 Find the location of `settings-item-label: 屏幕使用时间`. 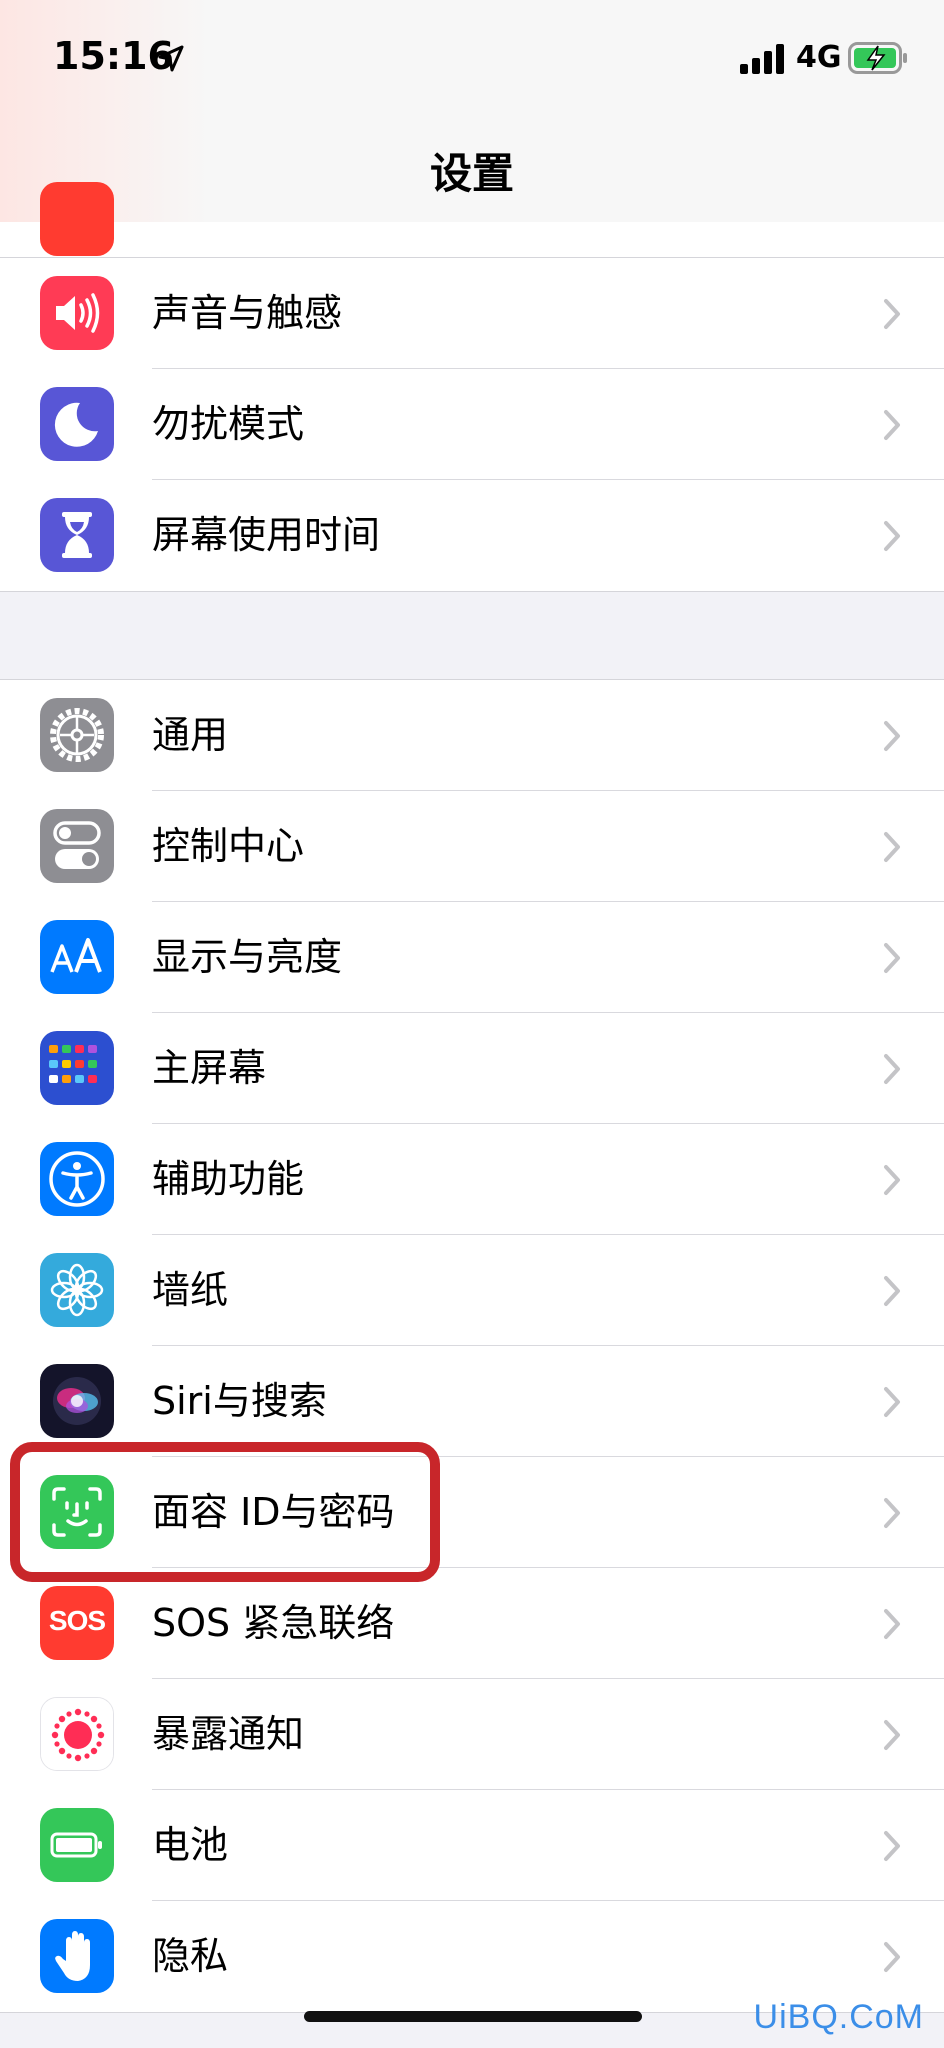

settings-item-label: 屏幕使用时间 is located at coordinates (266, 535).